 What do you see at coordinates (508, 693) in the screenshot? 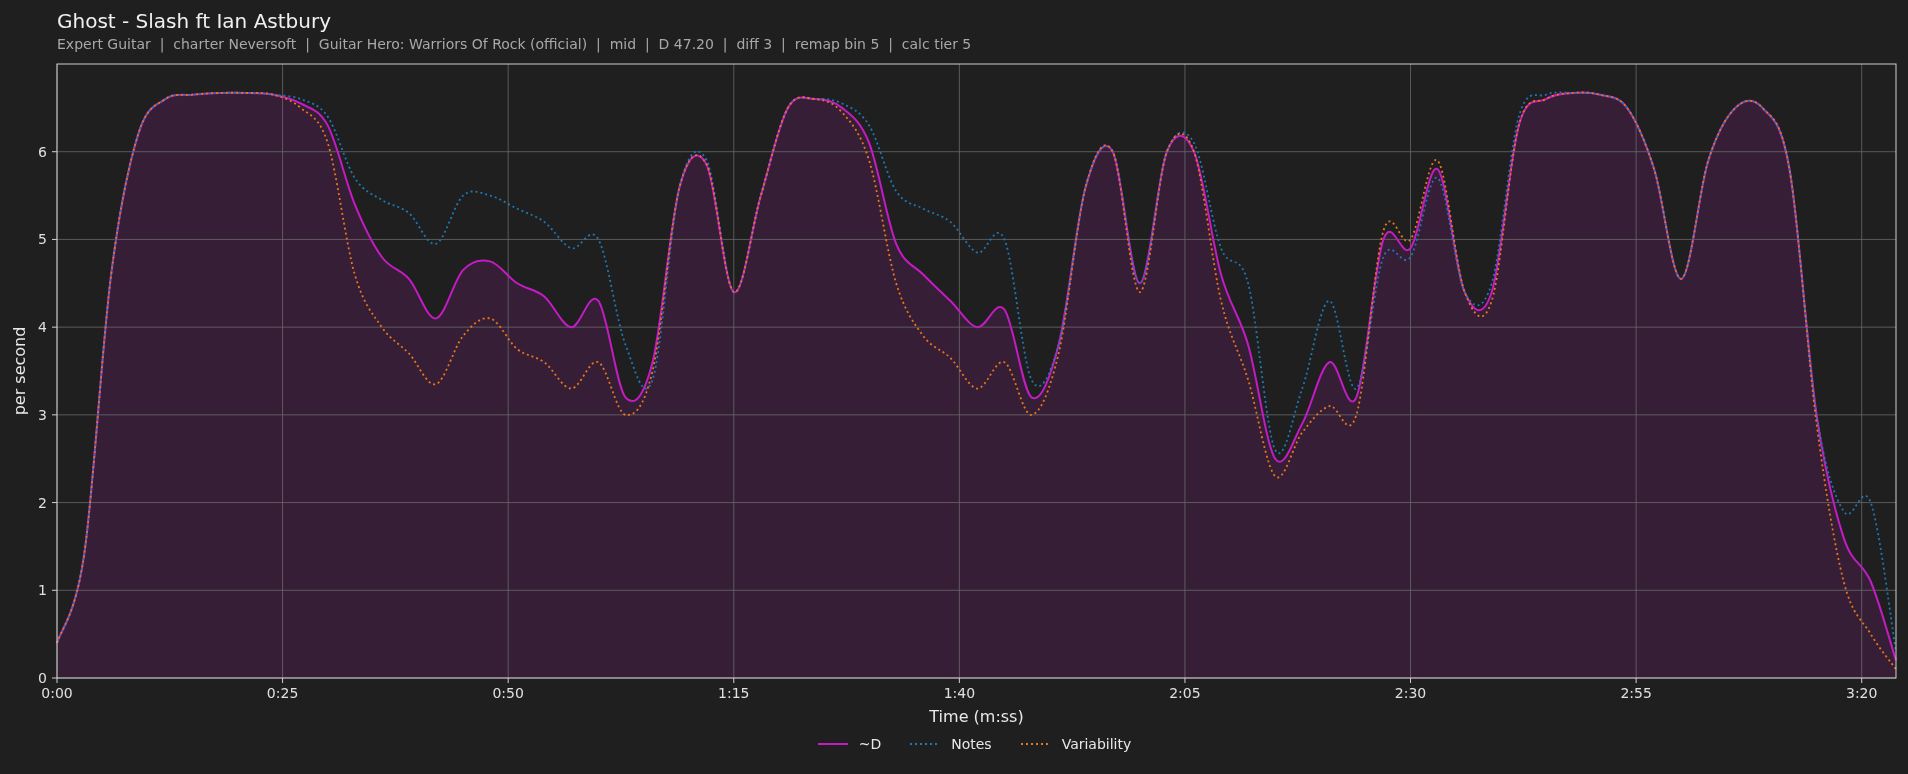
I see `x-tick-label: 0:50` at bounding box center [508, 693].